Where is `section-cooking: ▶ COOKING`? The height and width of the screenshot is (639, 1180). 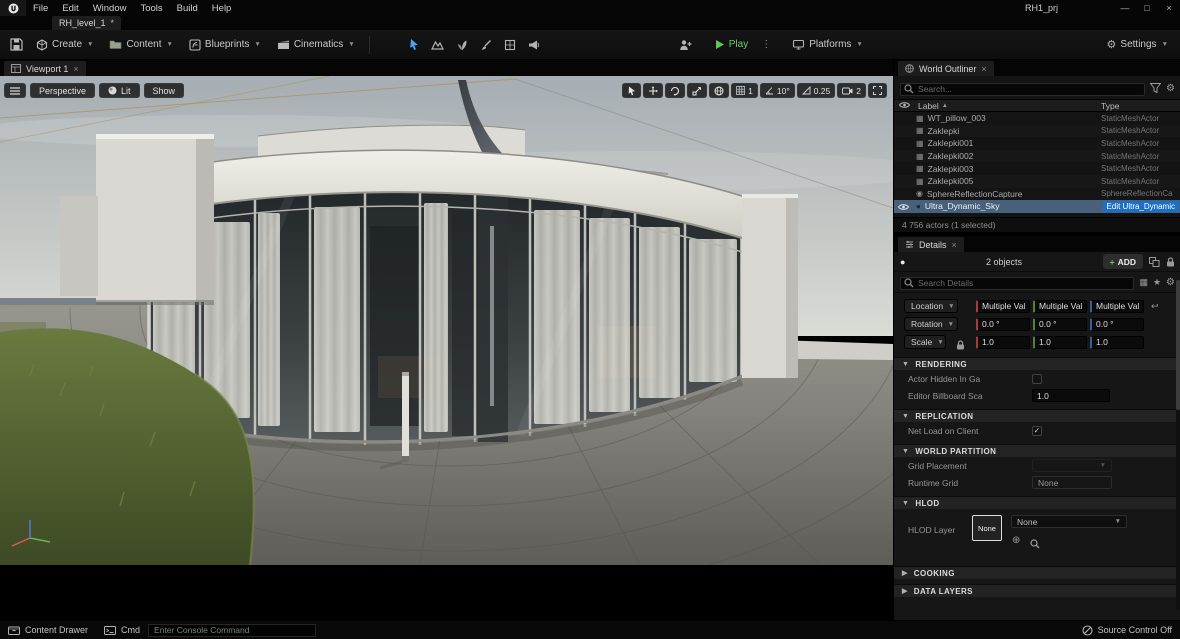 section-cooking: ▶ COOKING is located at coordinates (1037, 572).